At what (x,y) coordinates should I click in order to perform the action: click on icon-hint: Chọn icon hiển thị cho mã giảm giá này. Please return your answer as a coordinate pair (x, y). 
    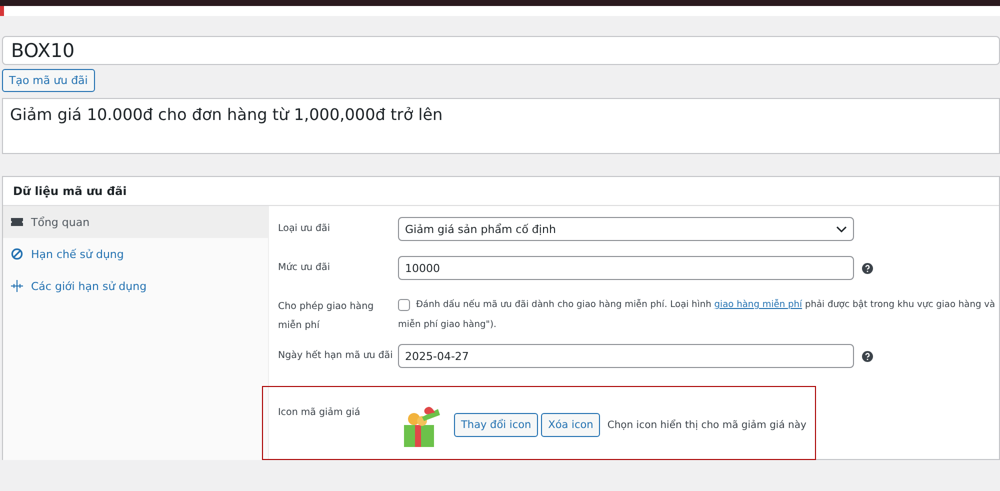
    Looking at the image, I should click on (706, 425).